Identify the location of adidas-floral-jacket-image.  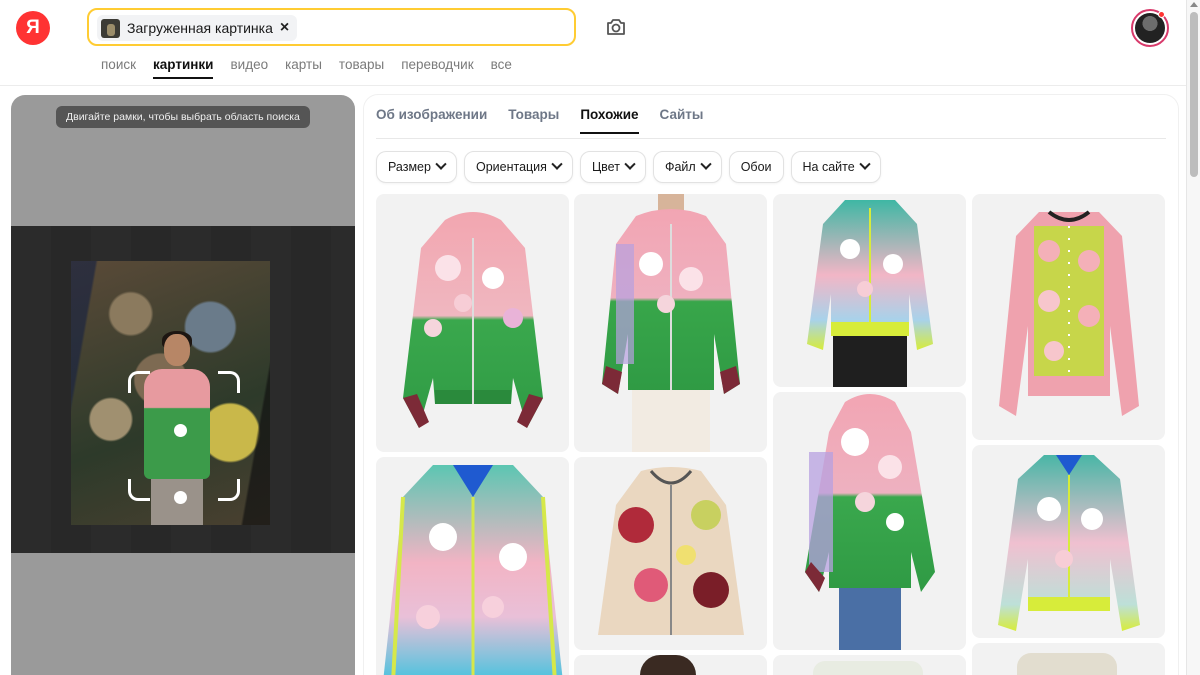
(1068, 543).